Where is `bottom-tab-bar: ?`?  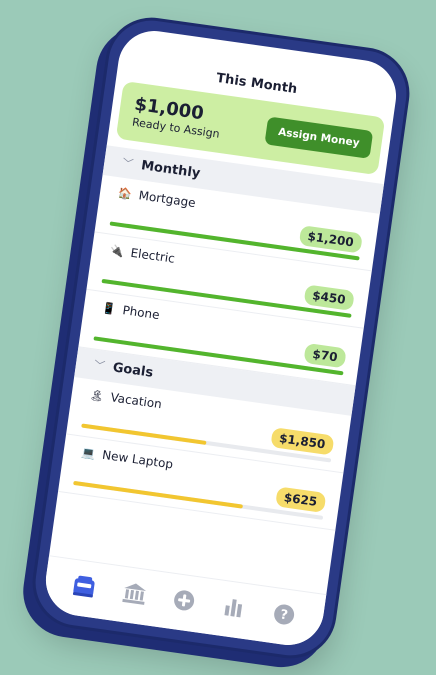 bottom-tab-bar: ? is located at coordinates (184, 602).